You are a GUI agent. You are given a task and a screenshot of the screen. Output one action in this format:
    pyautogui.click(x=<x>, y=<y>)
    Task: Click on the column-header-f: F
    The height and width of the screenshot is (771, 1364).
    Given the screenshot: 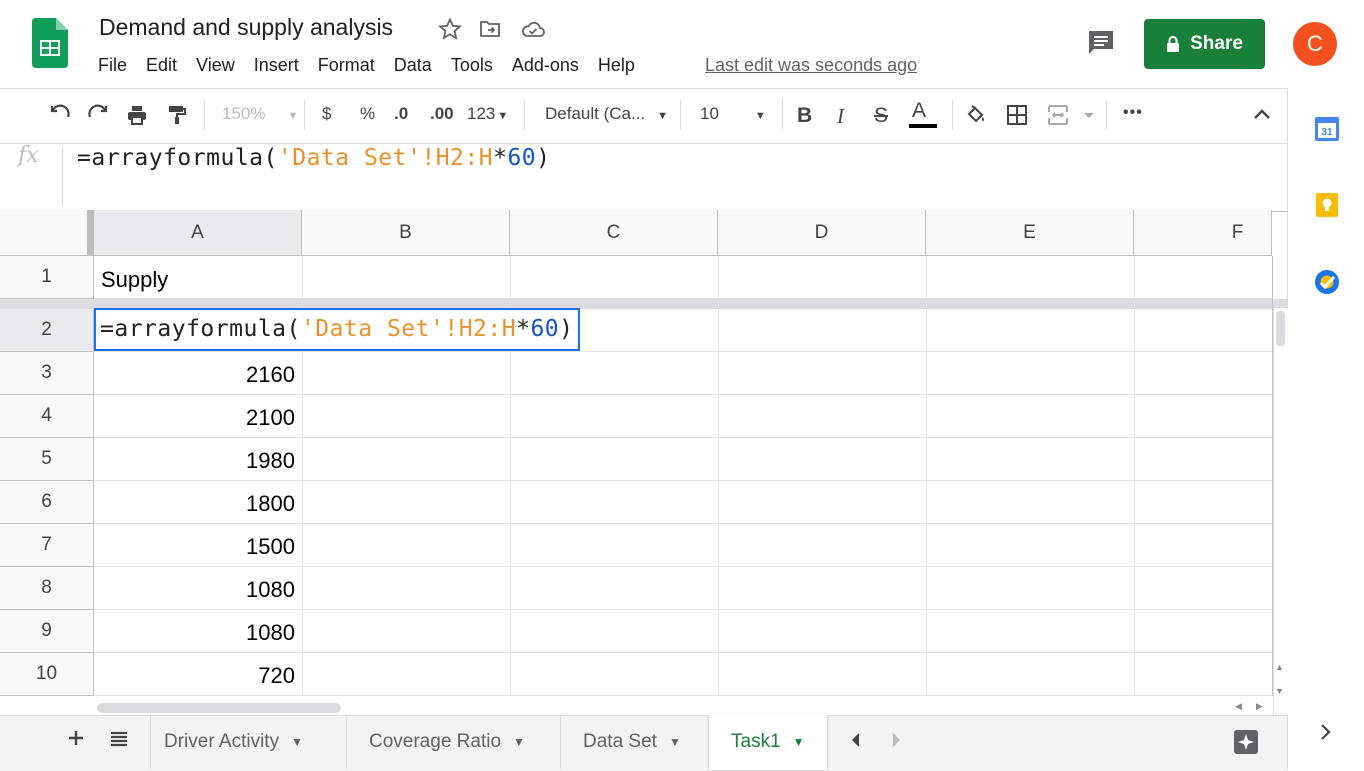 What is the action you would take?
    pyautogui.click(x=1203, y=233)
    